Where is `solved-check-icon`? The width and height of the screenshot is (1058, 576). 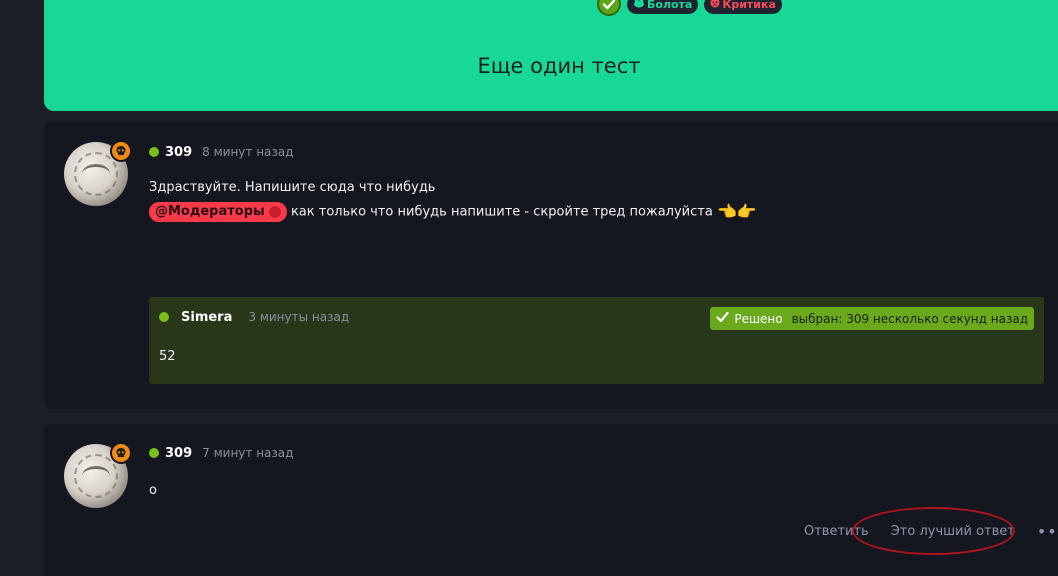
solved-check-icon is located at coordinates (609, 8).